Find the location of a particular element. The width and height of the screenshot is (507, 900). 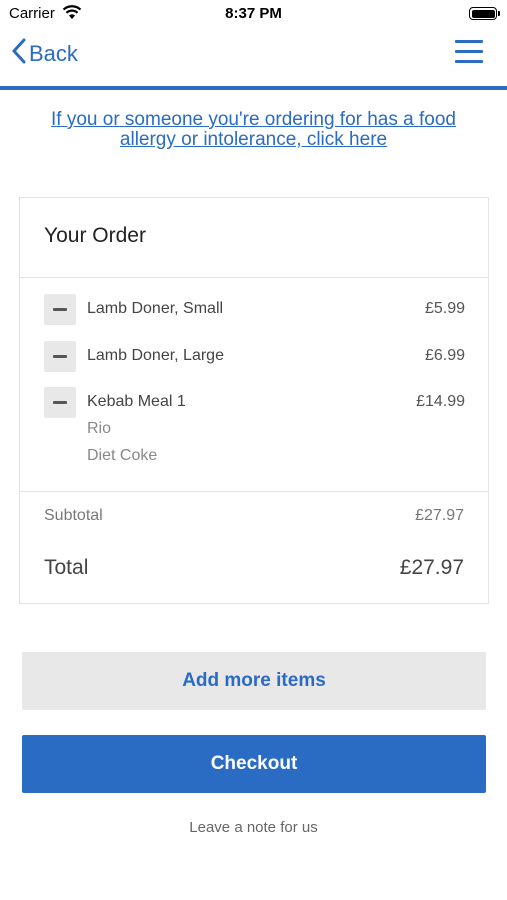

item-name: Lamb Doner, Small is located at coordinates (155, 308).